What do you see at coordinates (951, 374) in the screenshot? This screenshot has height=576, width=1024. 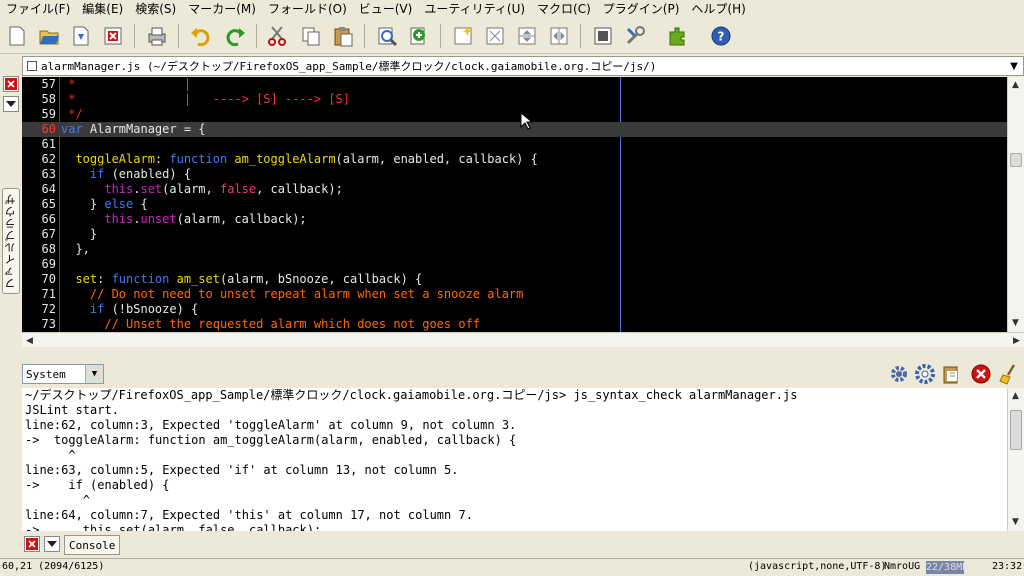 I see `paste-to-buffer-icon` at bounding box center [951, 374].